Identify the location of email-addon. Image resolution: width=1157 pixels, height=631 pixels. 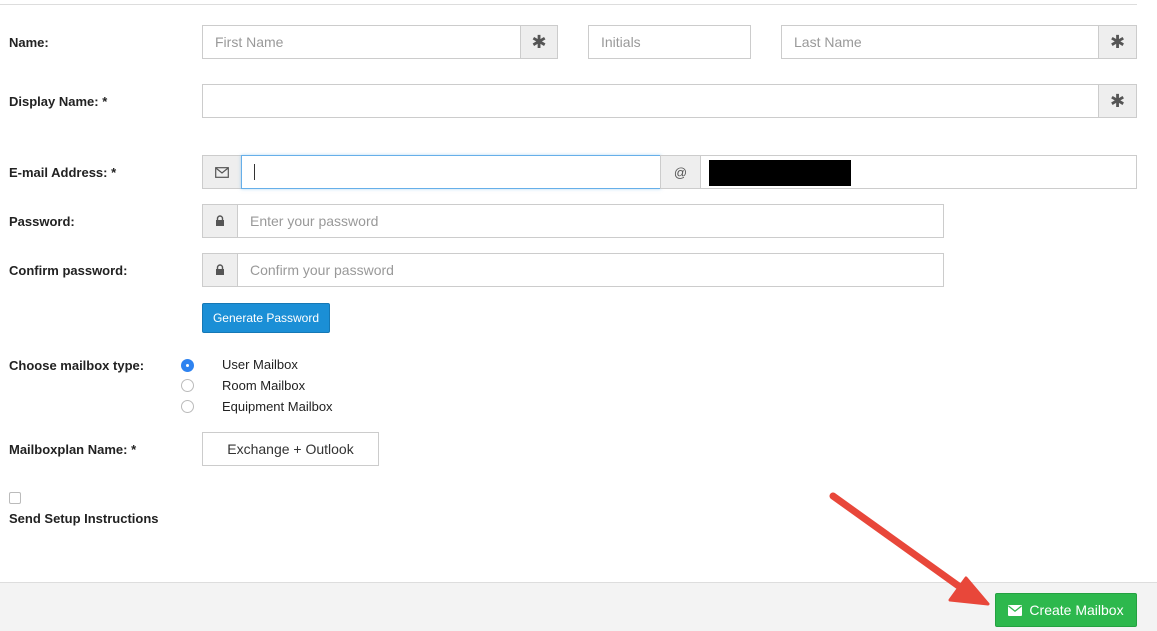
(222, 172).